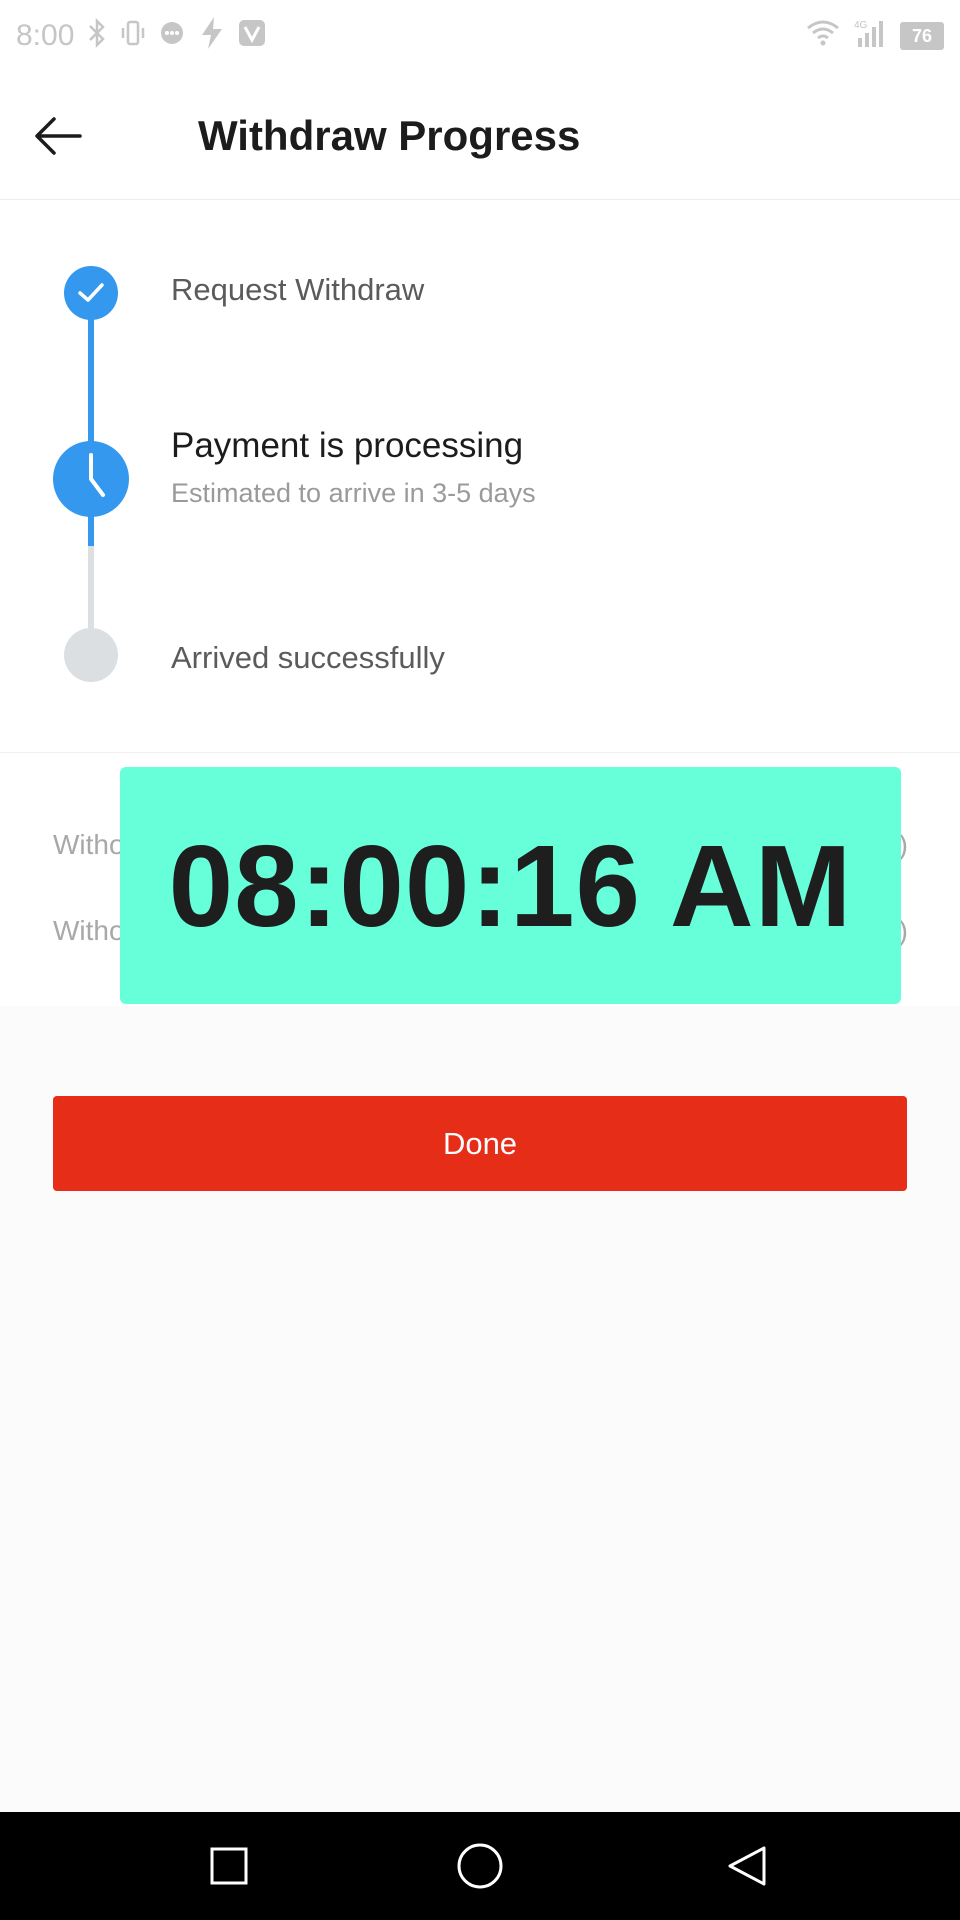  What do you see at coordinates (212, 36) in the screenshot?
I see `flash-icon` at bounding box center [212, 36].